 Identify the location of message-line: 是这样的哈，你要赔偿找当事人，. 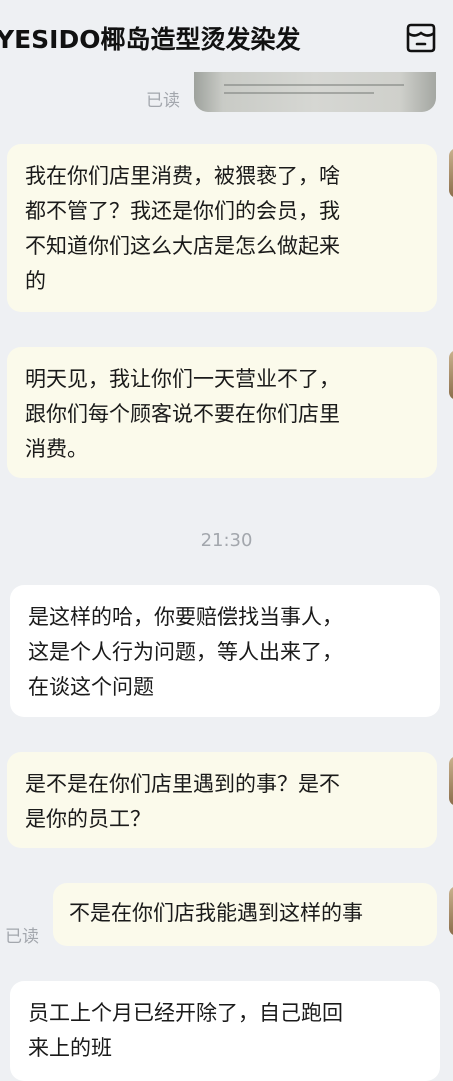
(185, 617).